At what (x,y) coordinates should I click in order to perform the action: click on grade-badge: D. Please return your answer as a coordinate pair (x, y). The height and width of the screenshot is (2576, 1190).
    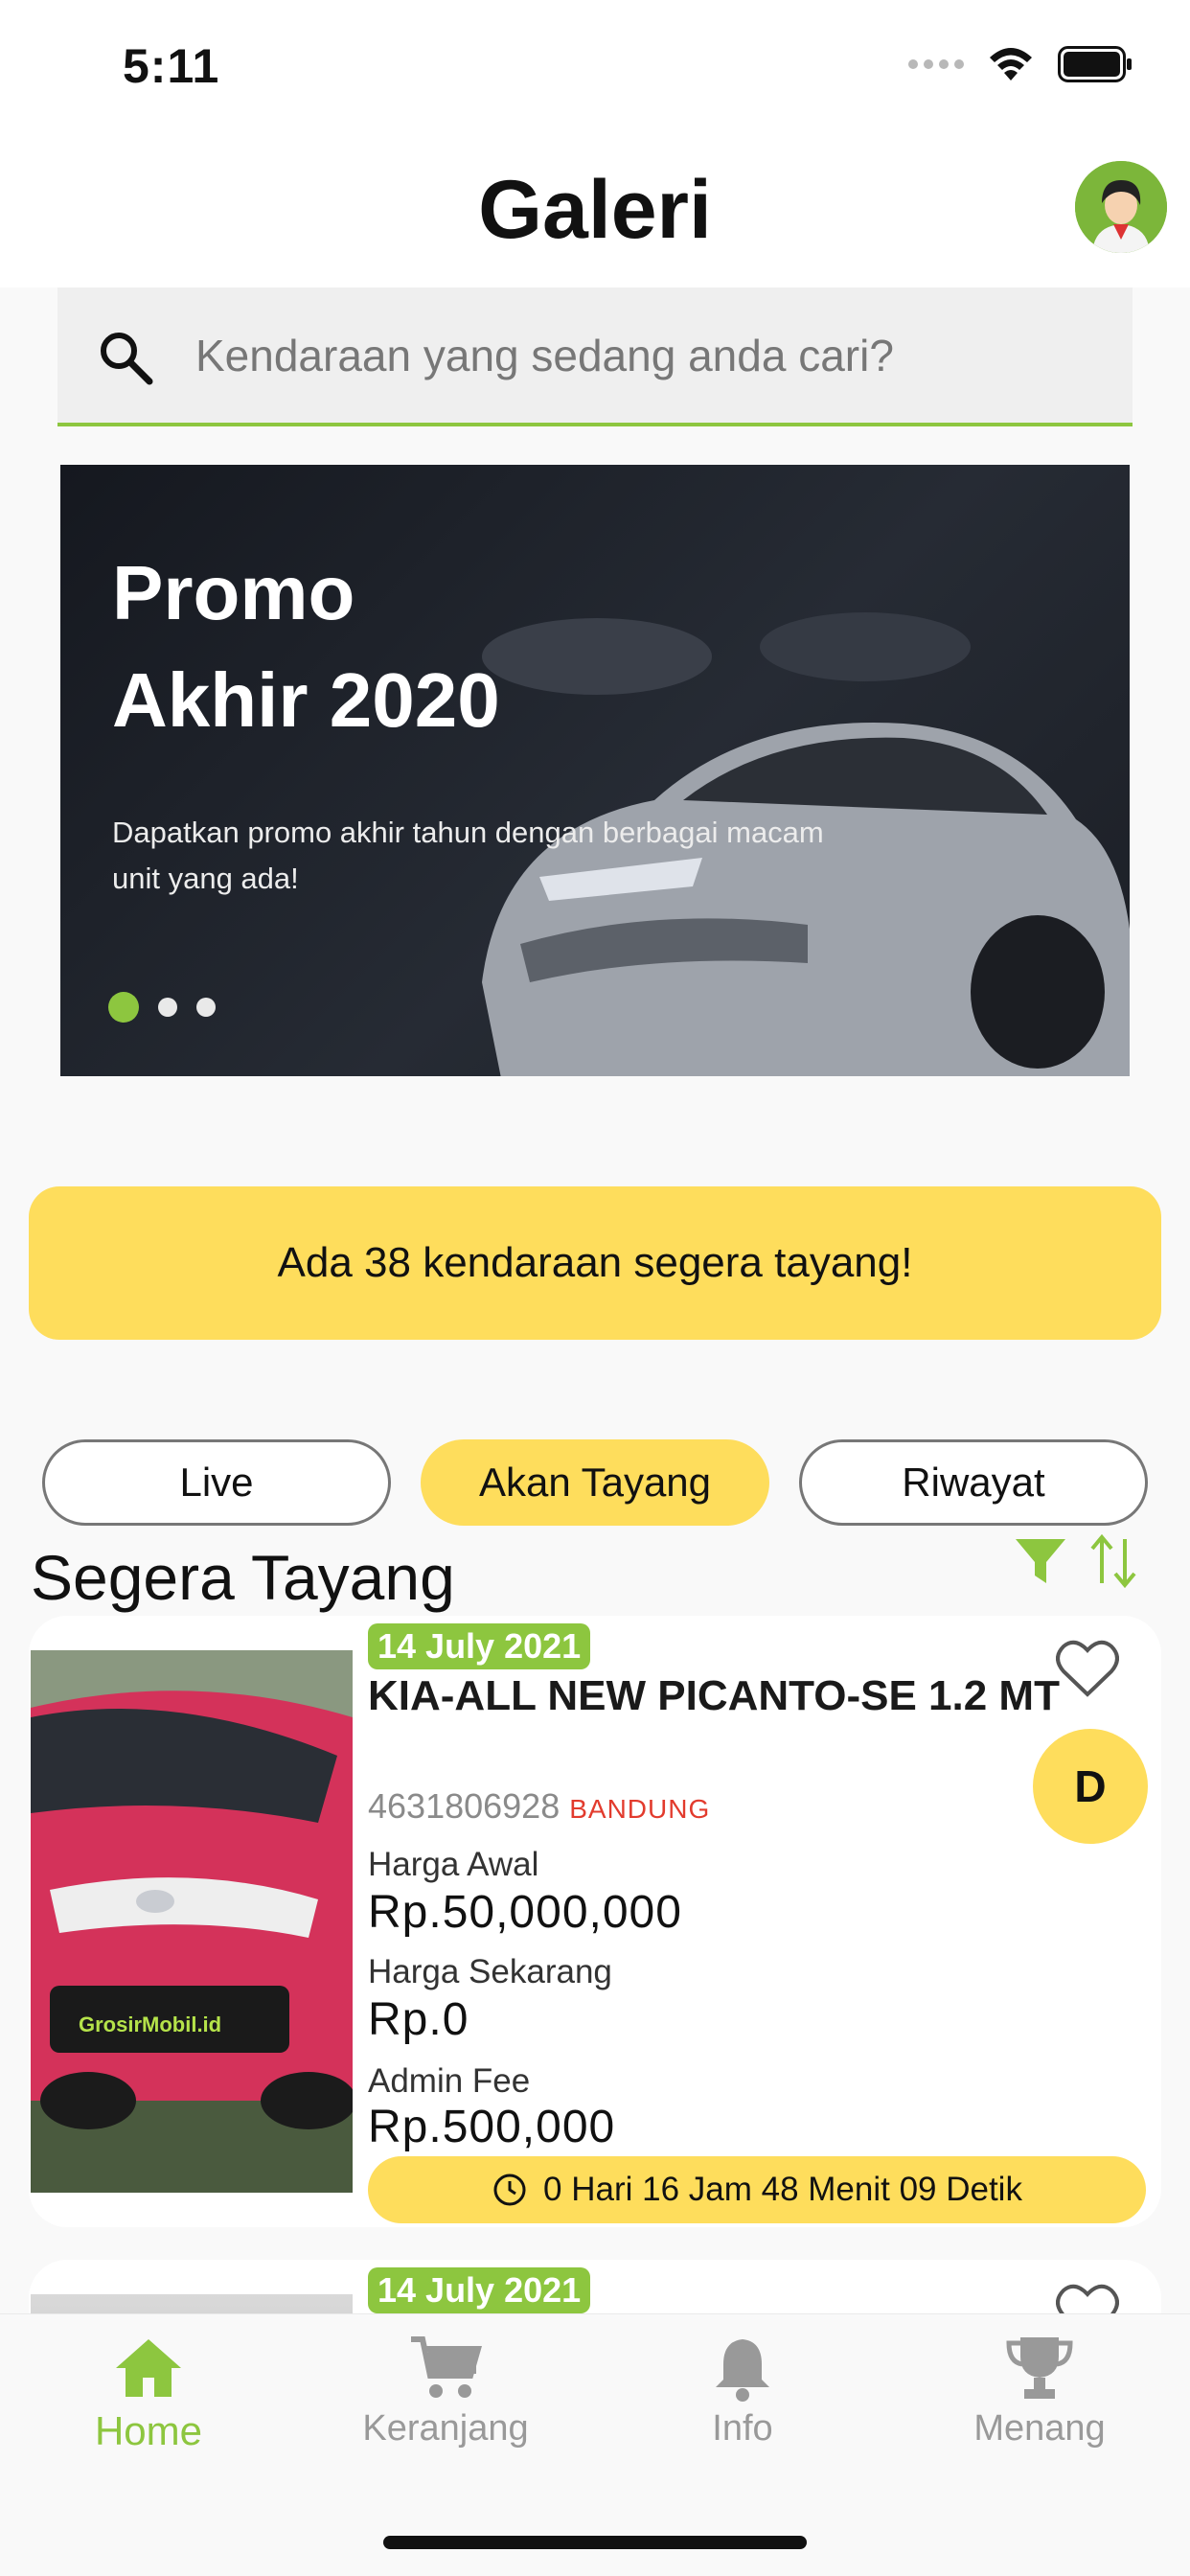
    Looking at the image, I should click on (1091, 1786).